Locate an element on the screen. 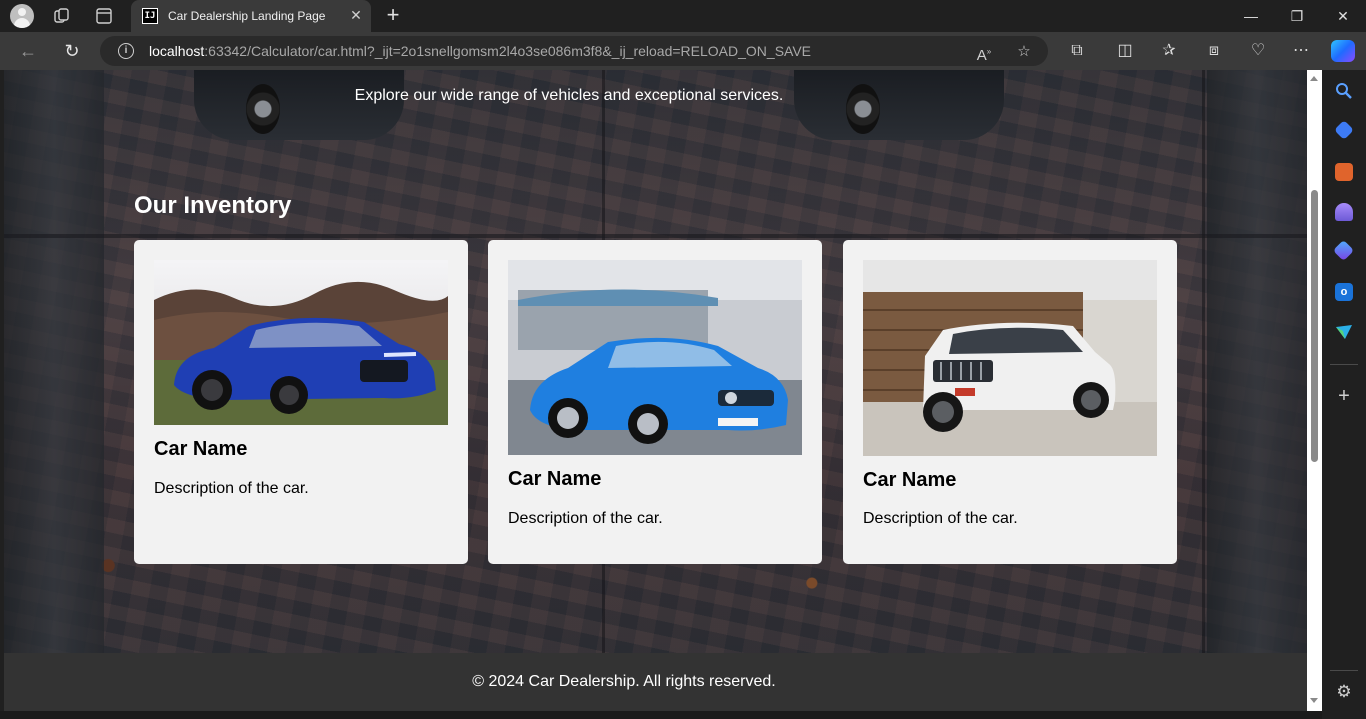 This screenshot has width=1366, height=719. microsoft365-icon is located at coordinates (1343, 250).